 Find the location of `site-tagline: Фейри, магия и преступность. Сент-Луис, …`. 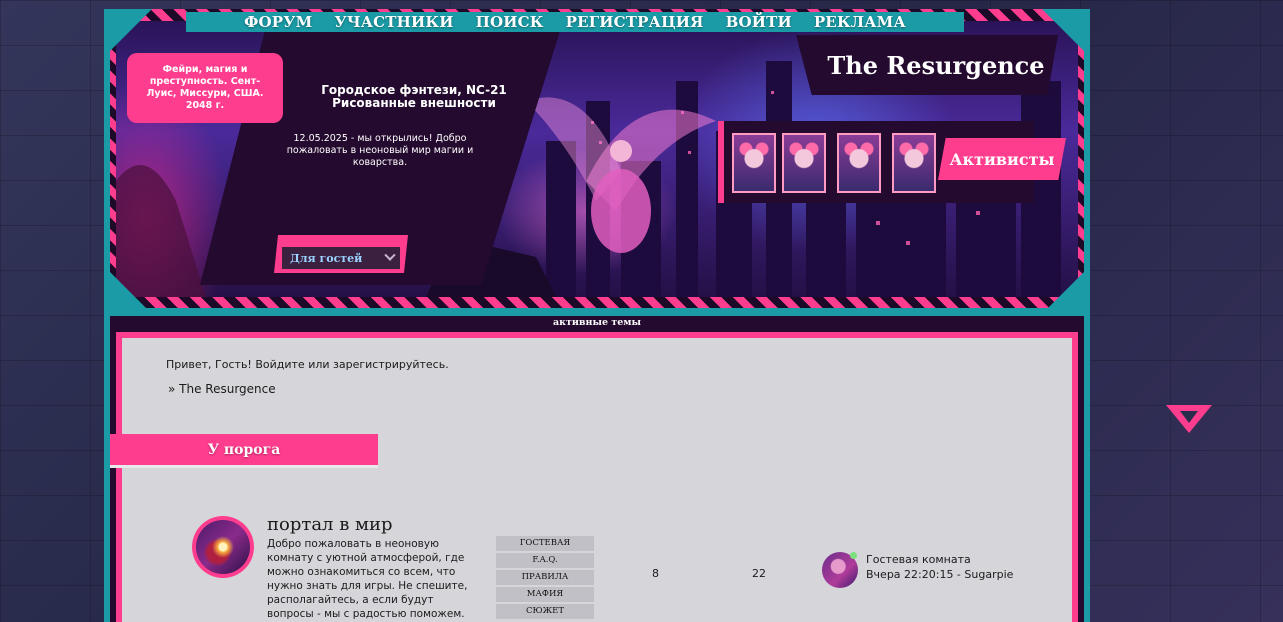

site-tagline: Фейри, магия и преступность. Сент-Луис, … is located at coordinates (205, 88).